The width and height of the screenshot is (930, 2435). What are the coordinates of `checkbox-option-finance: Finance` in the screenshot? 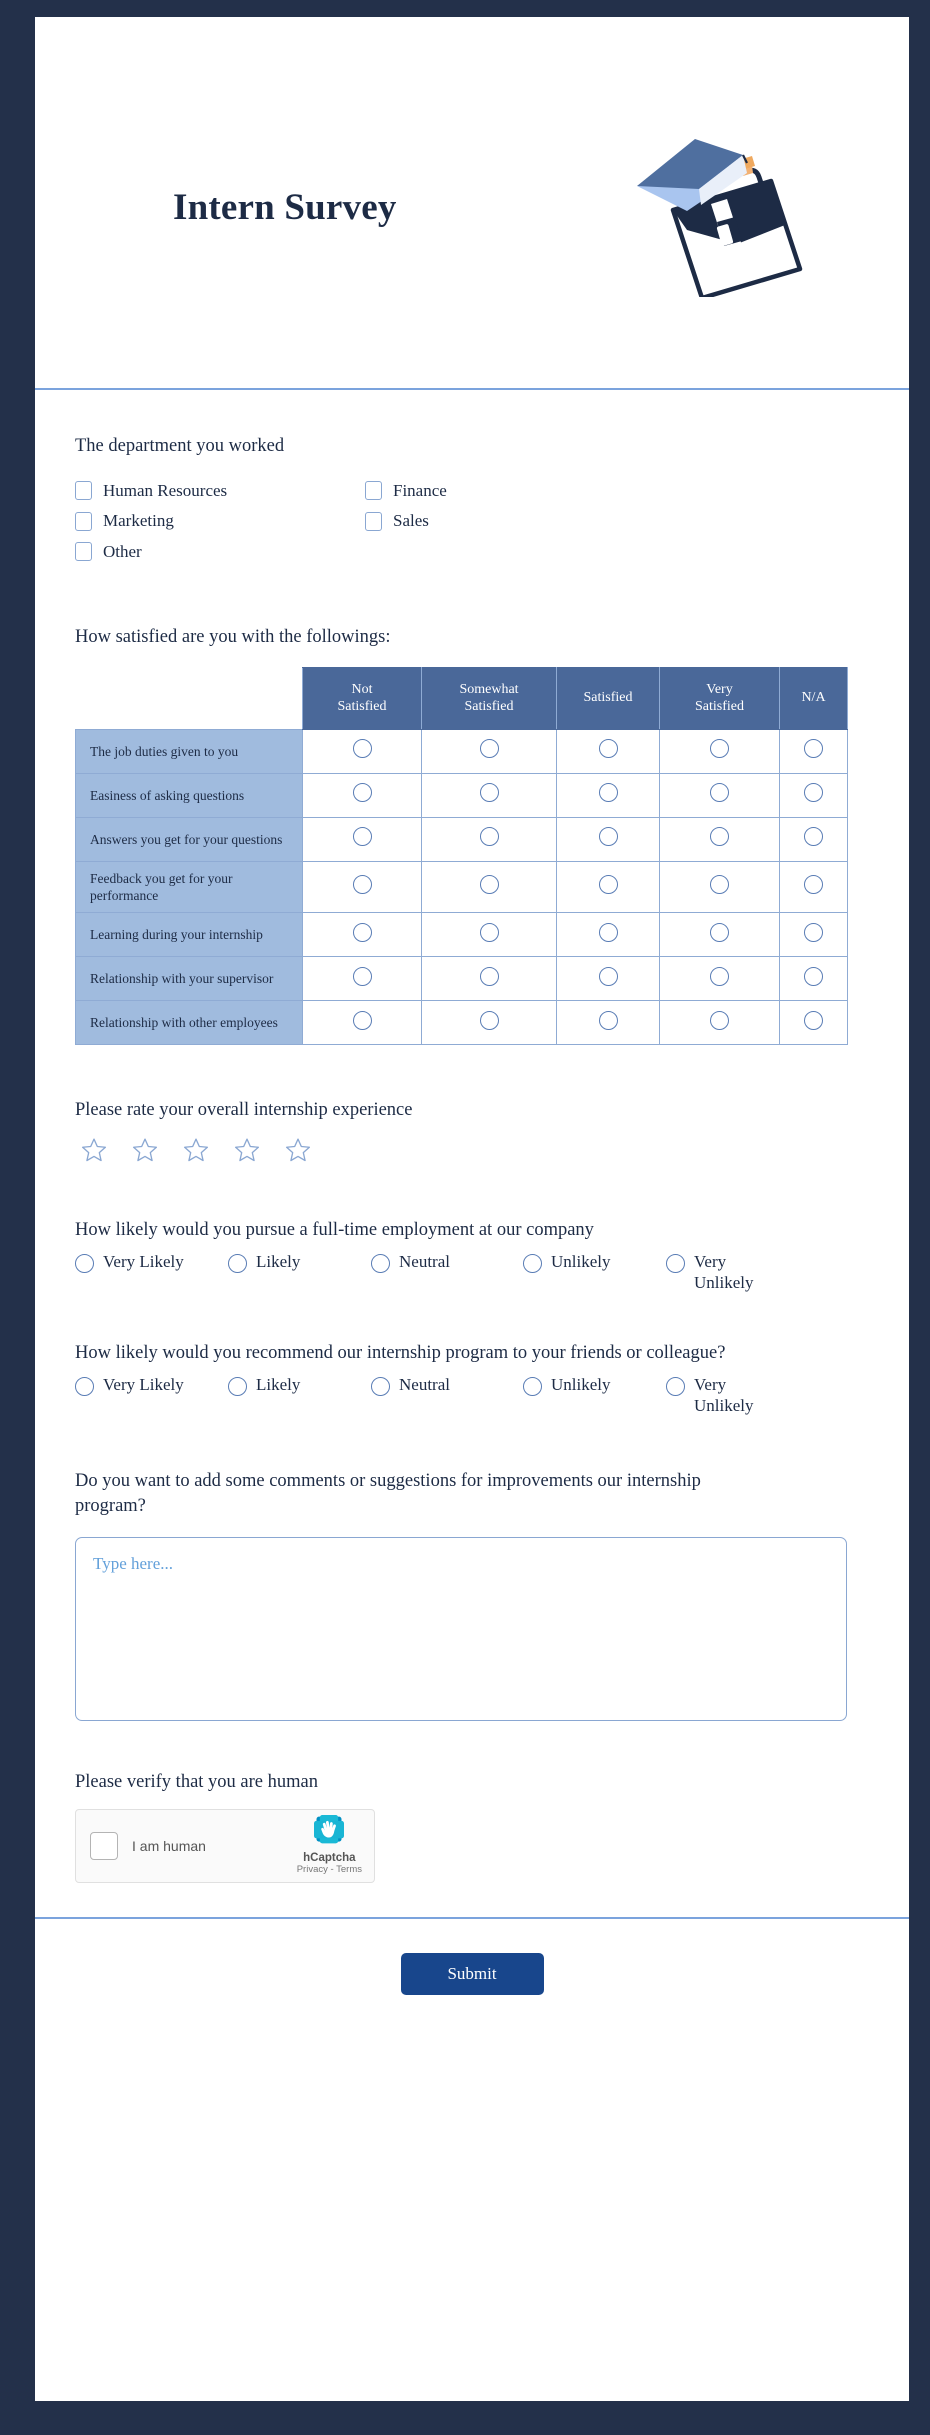 It's located at (608, 491).